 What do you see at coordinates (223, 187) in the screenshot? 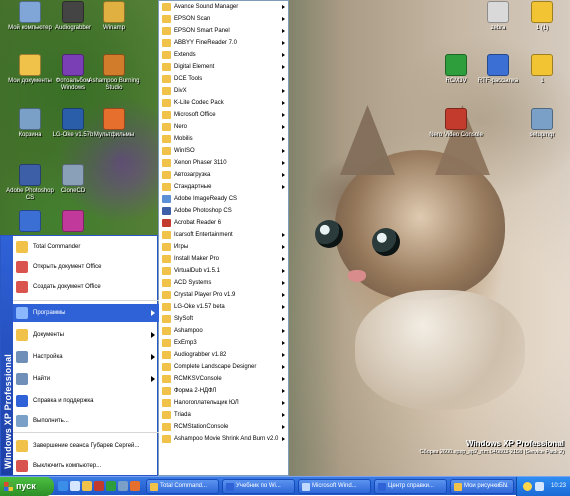
I see `program-item: Стандартные` at bounding box center [223, 187].